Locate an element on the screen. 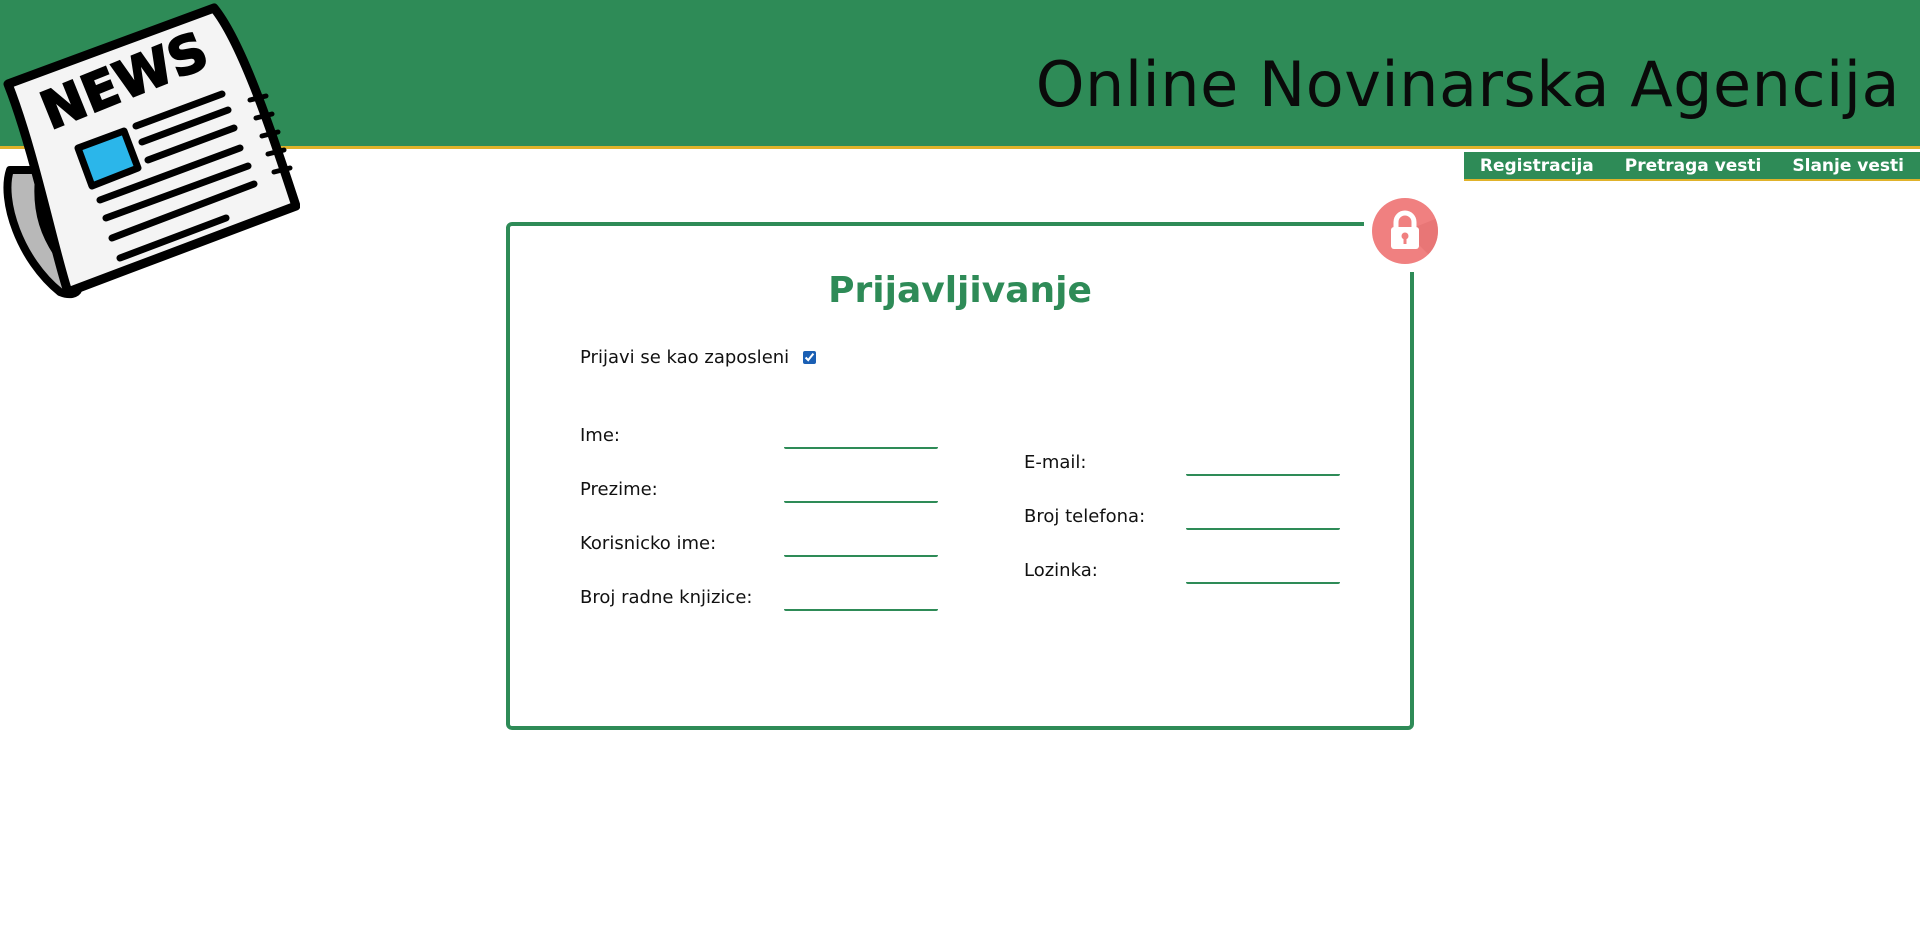 This screenshot has height=941, width=1920. nav-link-registracija: Registracija is located at coordinates (1537, 166).